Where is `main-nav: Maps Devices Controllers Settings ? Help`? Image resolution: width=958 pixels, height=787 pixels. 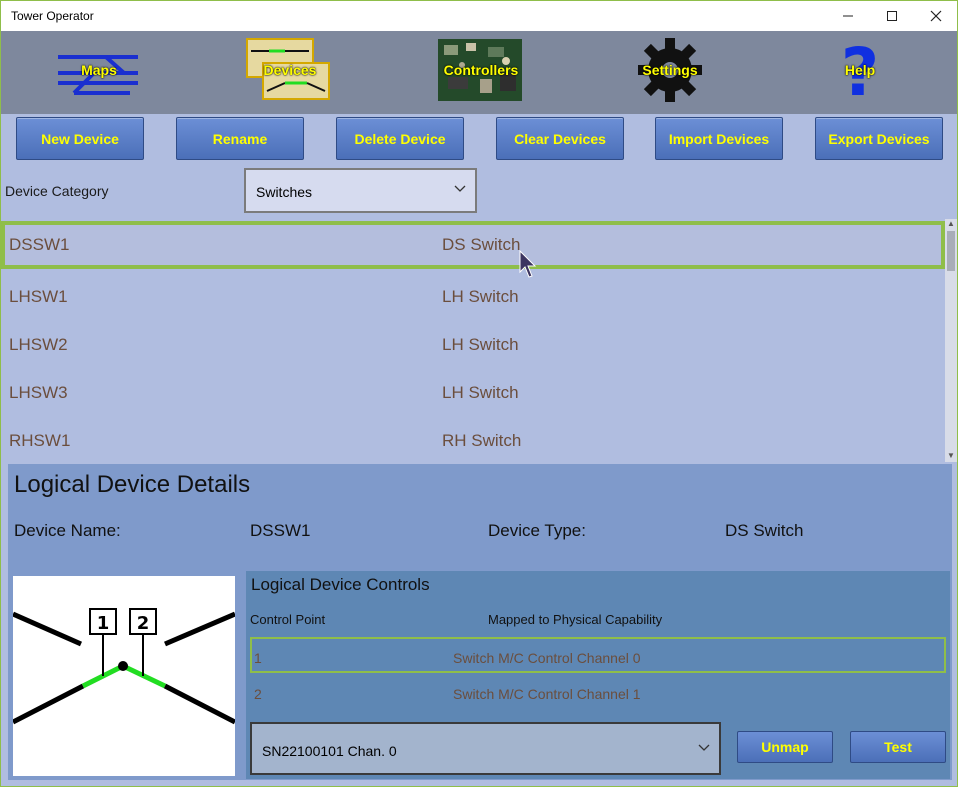 main-nav: Maps Devices Controllers Settings ? Help is located at coordinates (479, 72).